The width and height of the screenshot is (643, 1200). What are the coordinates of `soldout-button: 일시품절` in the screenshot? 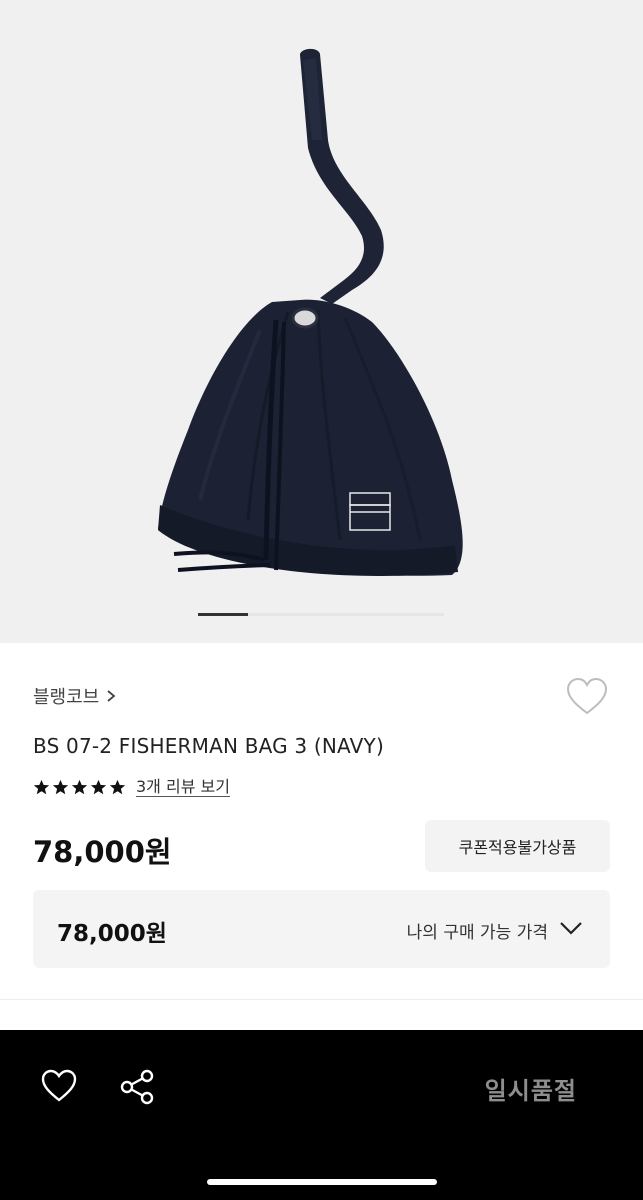 It's located at (531, 1088).